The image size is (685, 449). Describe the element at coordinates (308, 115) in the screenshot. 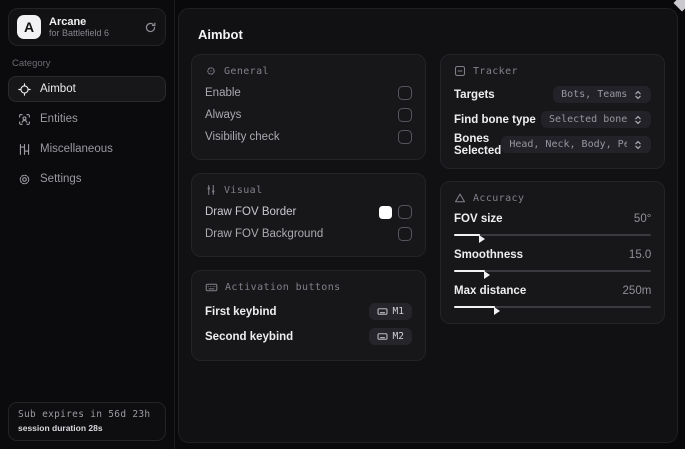

I see `setting-row: Always` at that location.